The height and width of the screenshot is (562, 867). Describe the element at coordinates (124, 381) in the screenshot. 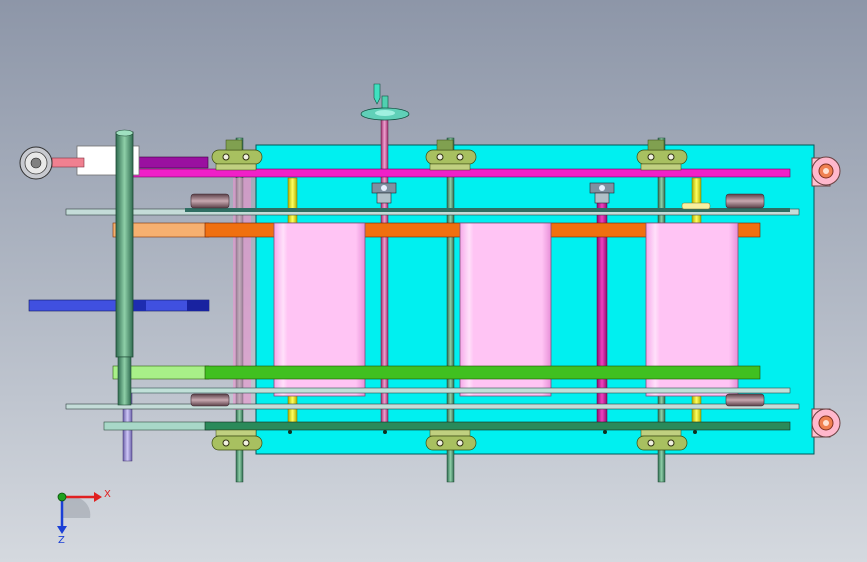

I see `left-column-lower` at that location.